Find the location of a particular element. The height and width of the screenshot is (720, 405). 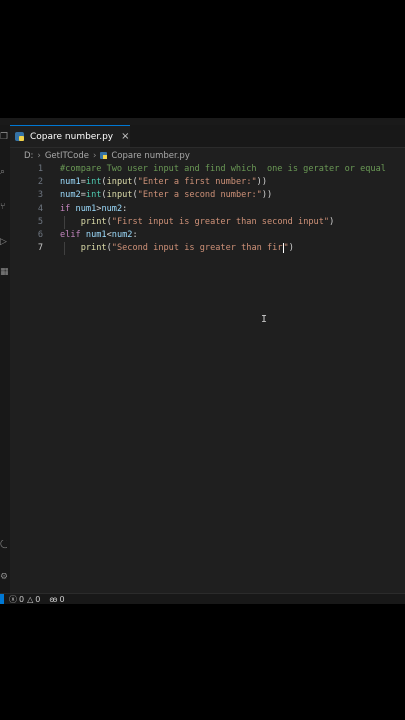

error-count: 0 is located at coordinates (22, 599).